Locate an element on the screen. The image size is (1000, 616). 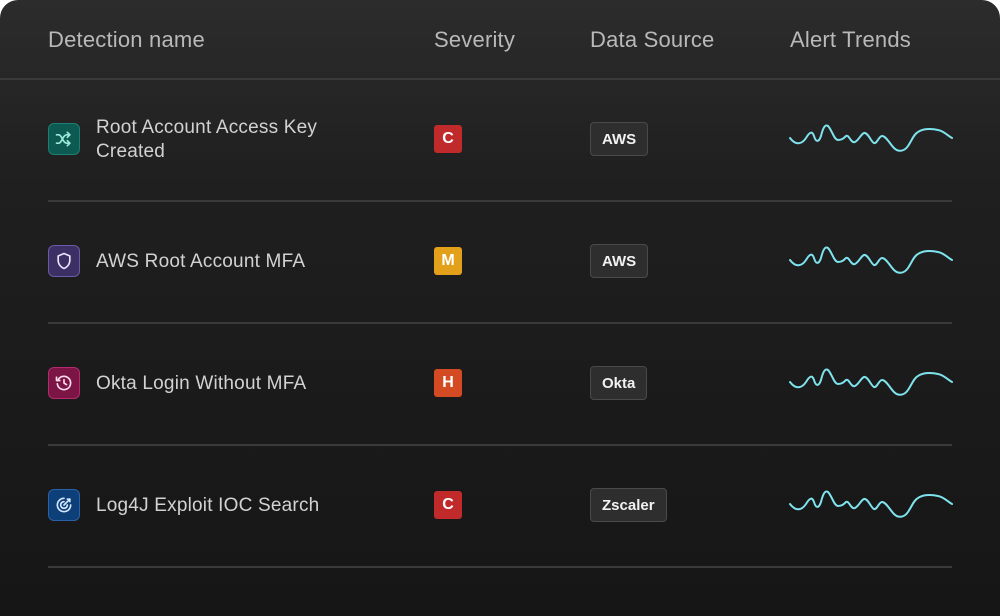
data-source-tag: Zscaler is located at coordinates (628, 505).